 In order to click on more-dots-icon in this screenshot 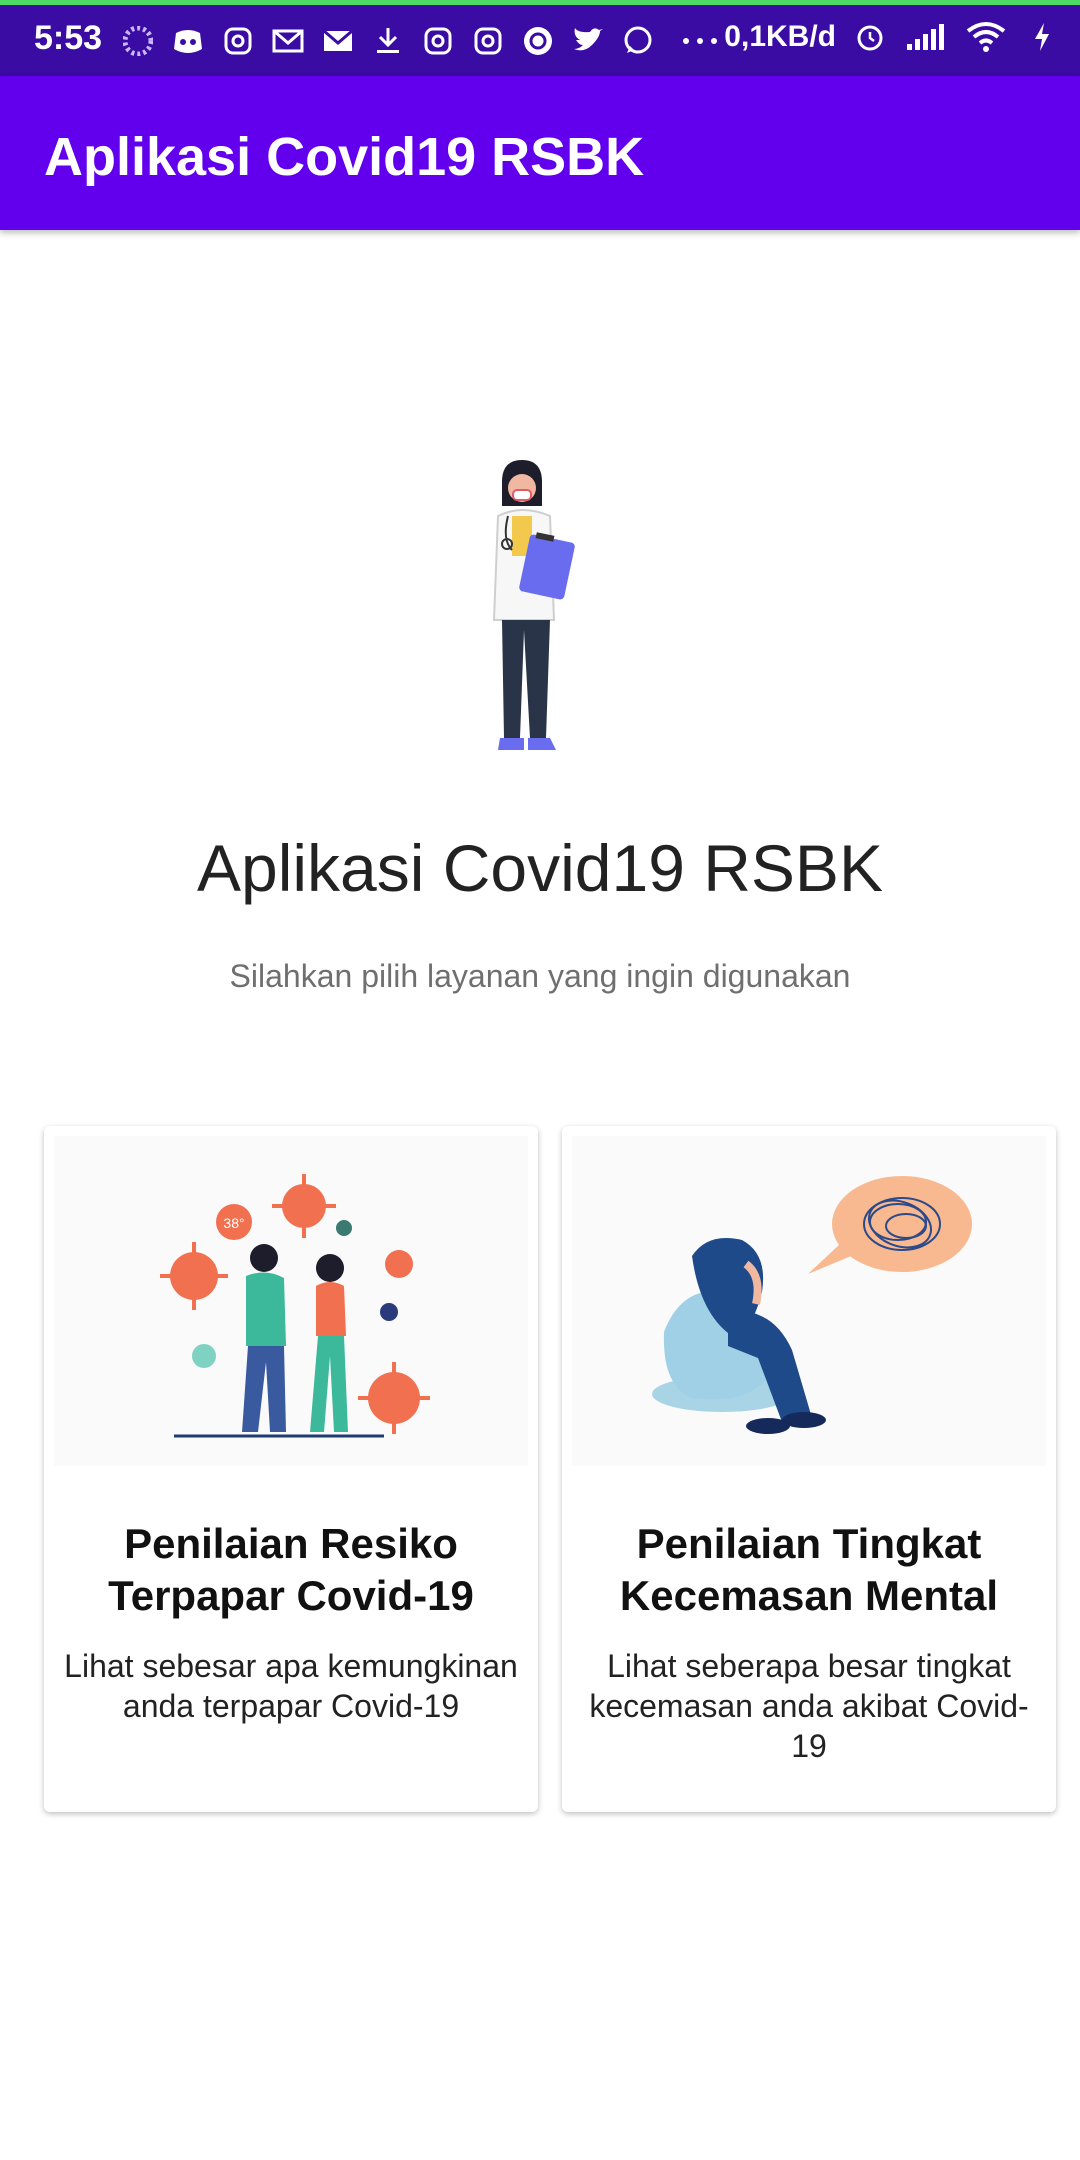, I will do `click(700, 41)`.